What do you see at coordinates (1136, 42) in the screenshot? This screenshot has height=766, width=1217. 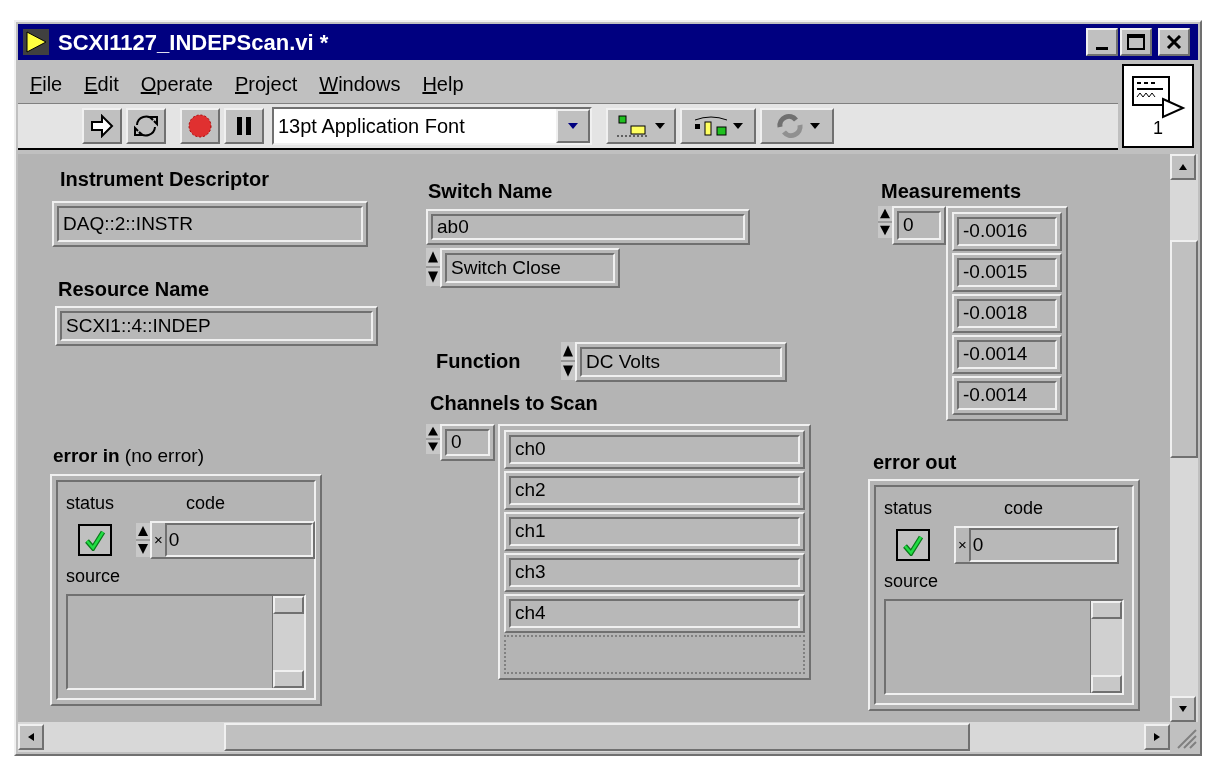 I see `maximize-button` at bounding box center [1136, 42].